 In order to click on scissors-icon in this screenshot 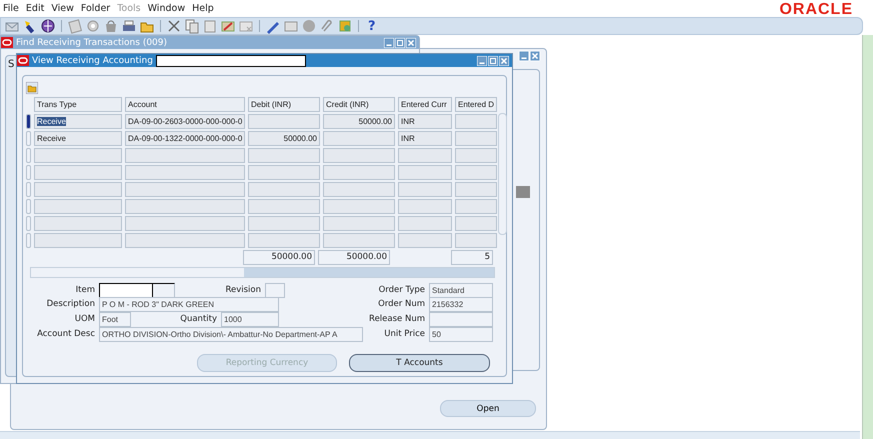, I will do `click(174, 26)`.